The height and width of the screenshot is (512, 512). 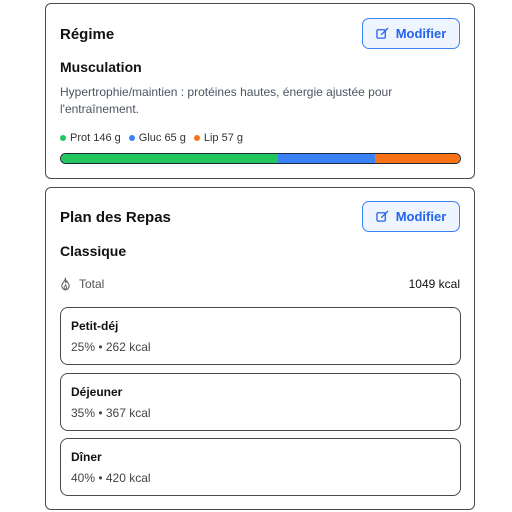 What do you see at coordinates (162, 138) in the screenshot?
I see `macro-carbs-label: Gluc 65 g` at bounding box center [162, 138].